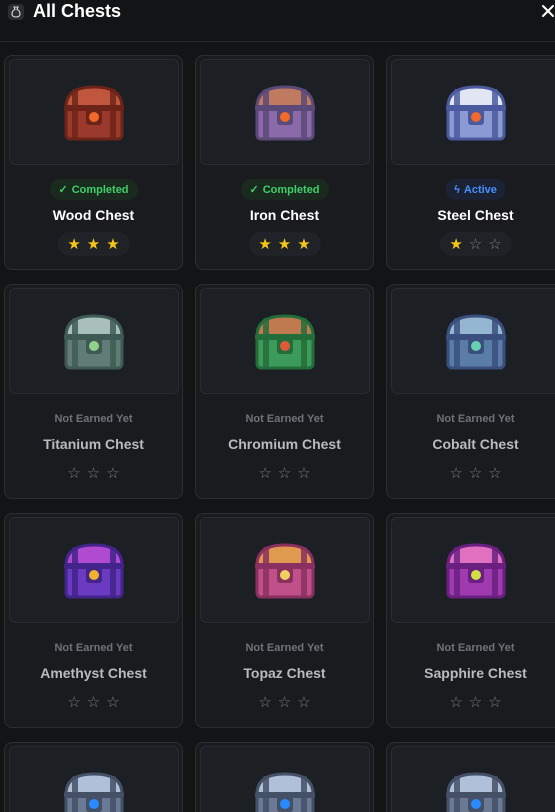 The image size is (555, 812). I want to click on chest-name: Cobalt Chest, so click(475, 444).